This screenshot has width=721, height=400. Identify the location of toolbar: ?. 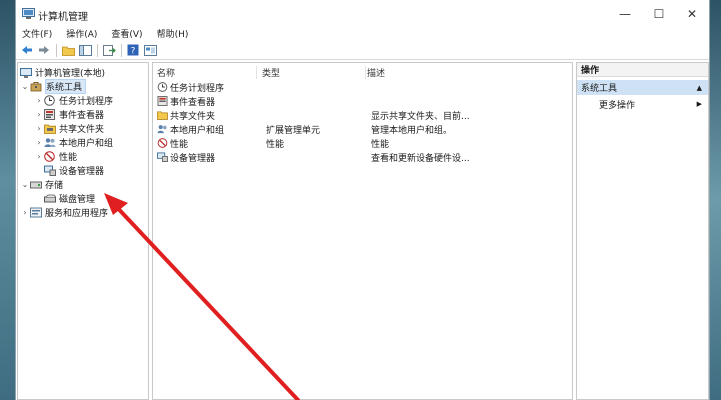
(362, 50).